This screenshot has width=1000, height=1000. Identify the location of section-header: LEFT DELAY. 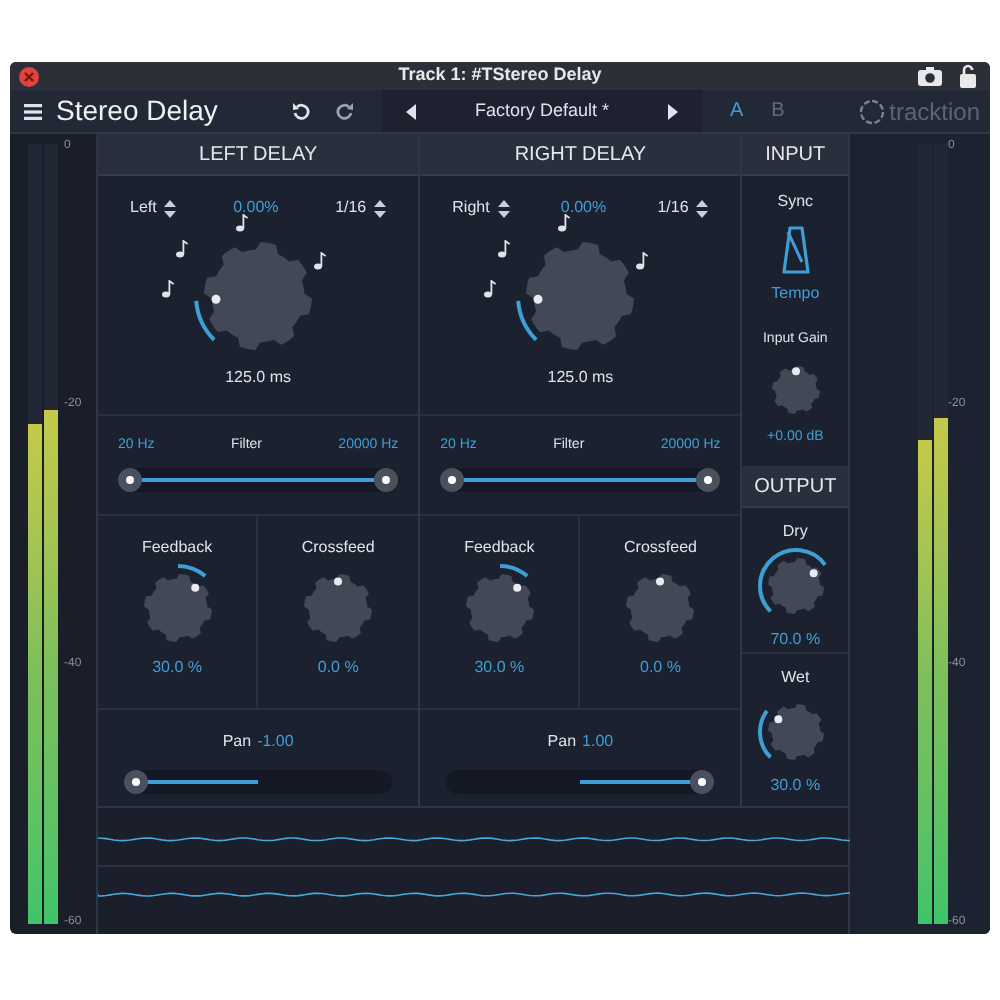
(258, 155).